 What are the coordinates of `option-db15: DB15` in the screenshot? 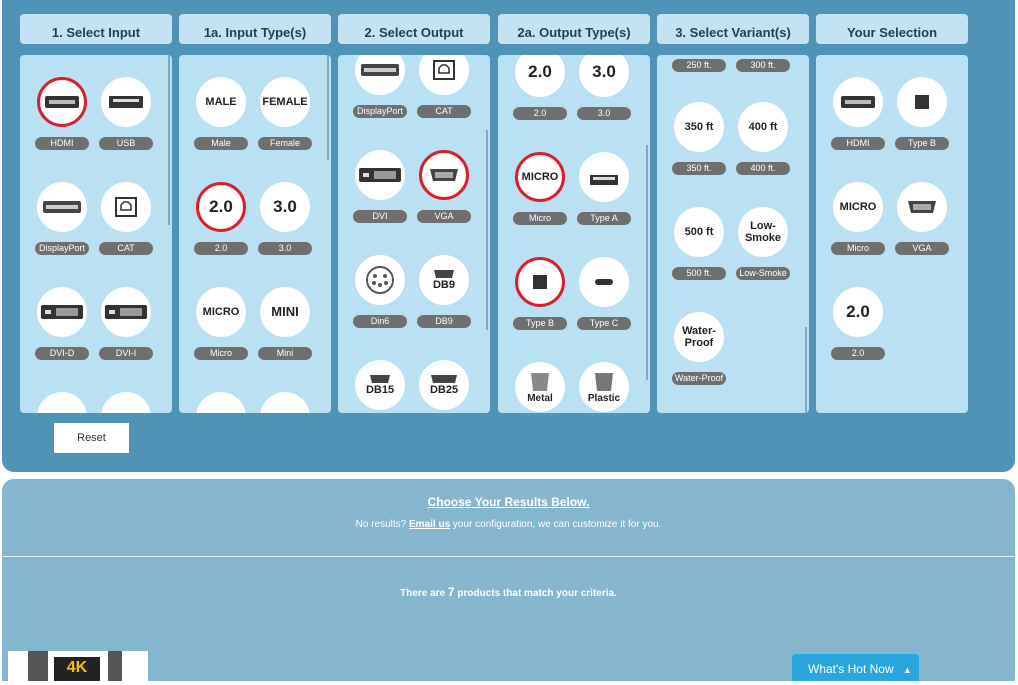 It's located at (380, 385).